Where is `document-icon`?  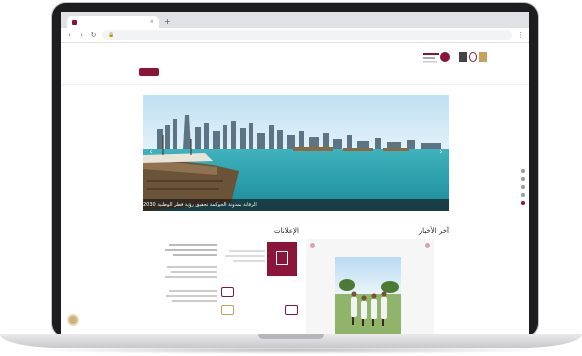 document-icon is located at coordinates (282, 258).